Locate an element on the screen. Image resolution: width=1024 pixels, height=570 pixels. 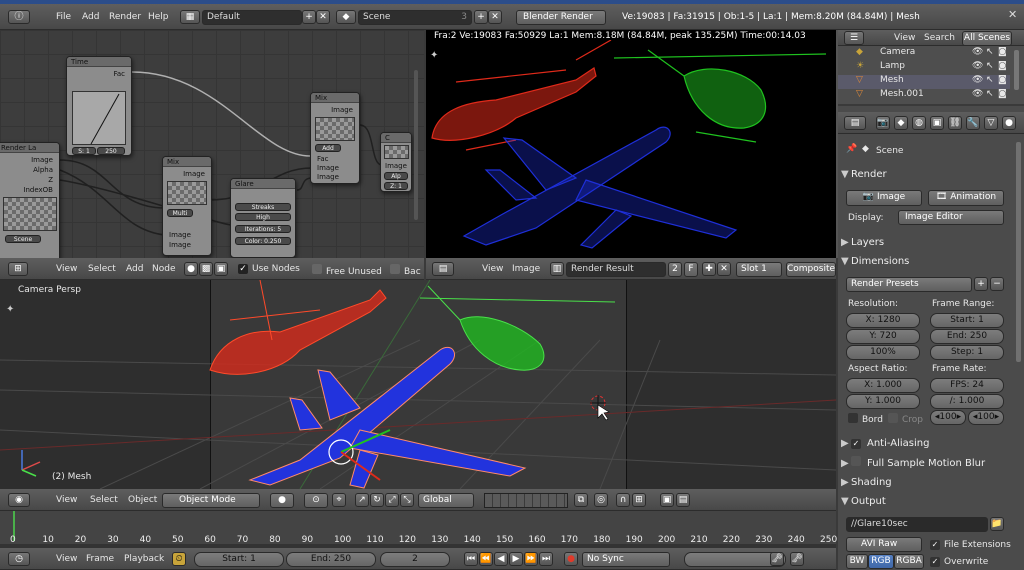
data-tab-icon: ▽ is located at coordinates (991, 123).